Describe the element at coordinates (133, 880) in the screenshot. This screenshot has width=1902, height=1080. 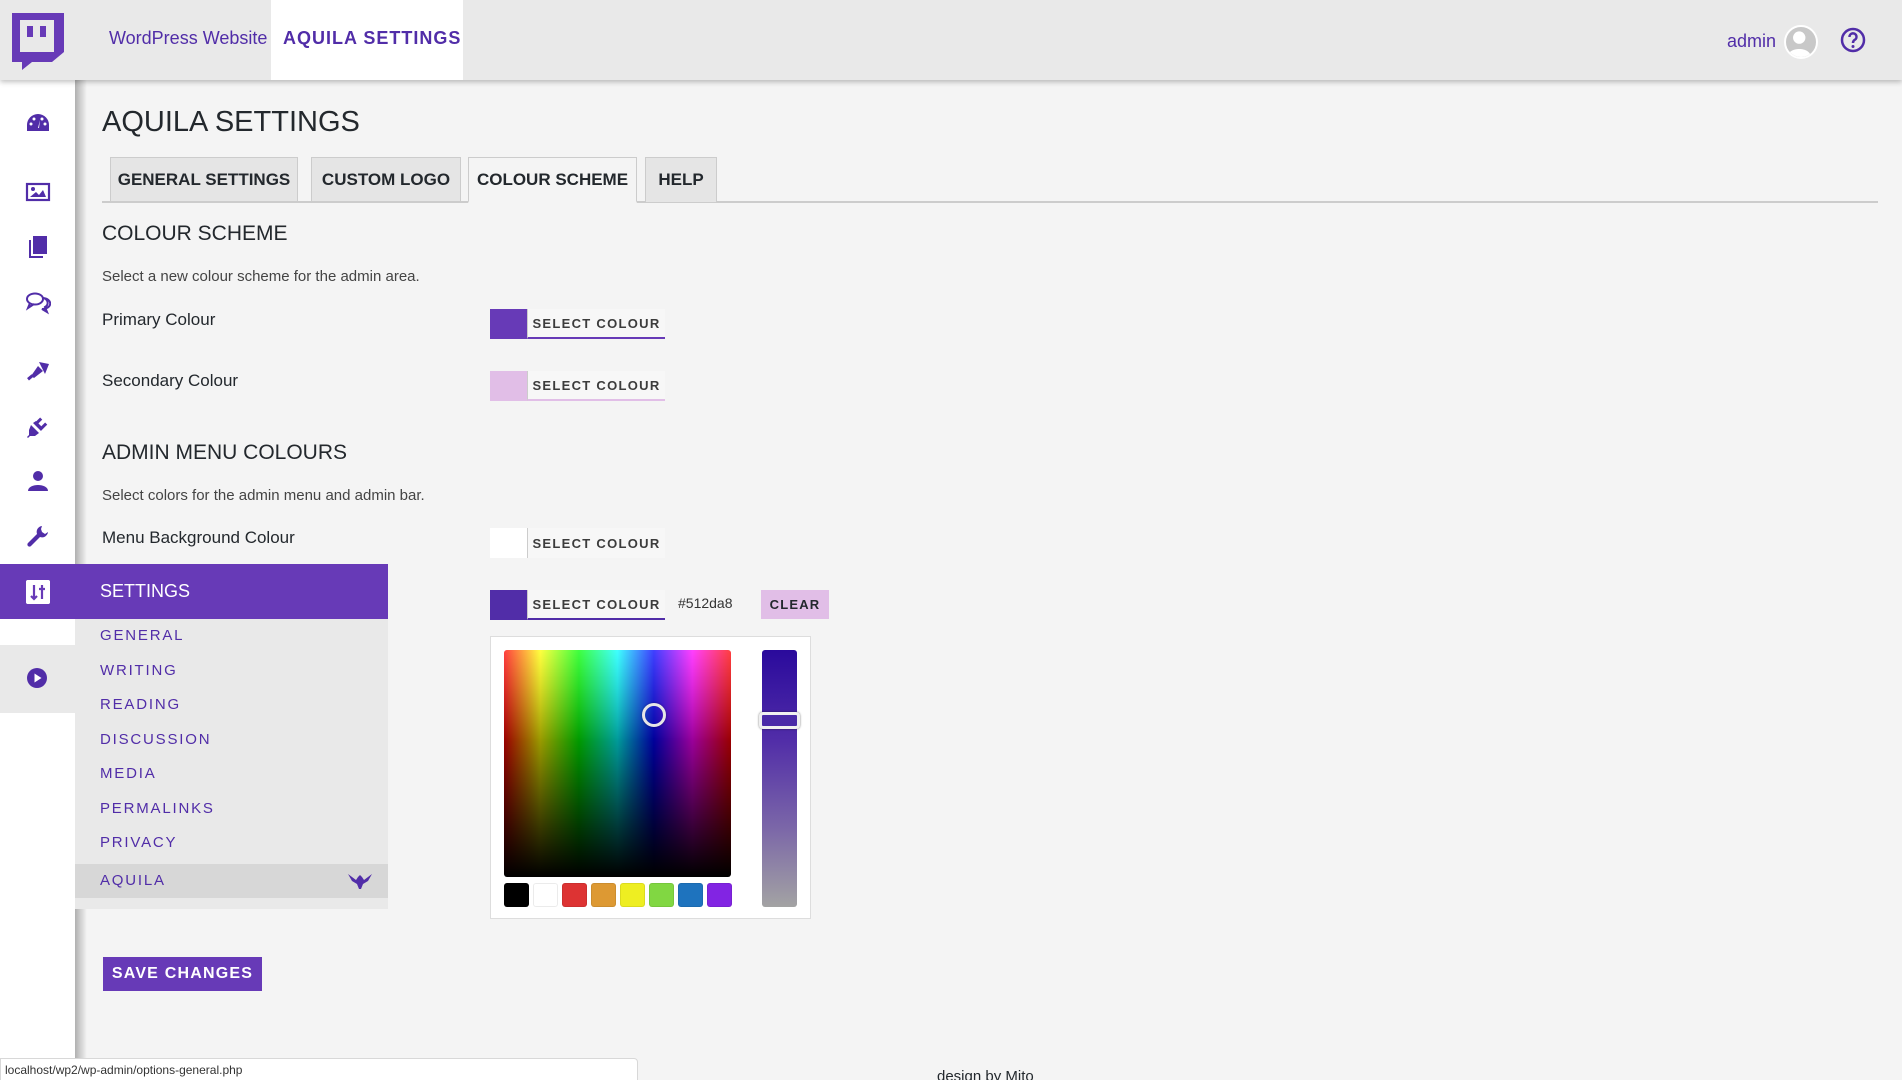
I see `submenu-item-aquila-label: AQUILA` at that location.